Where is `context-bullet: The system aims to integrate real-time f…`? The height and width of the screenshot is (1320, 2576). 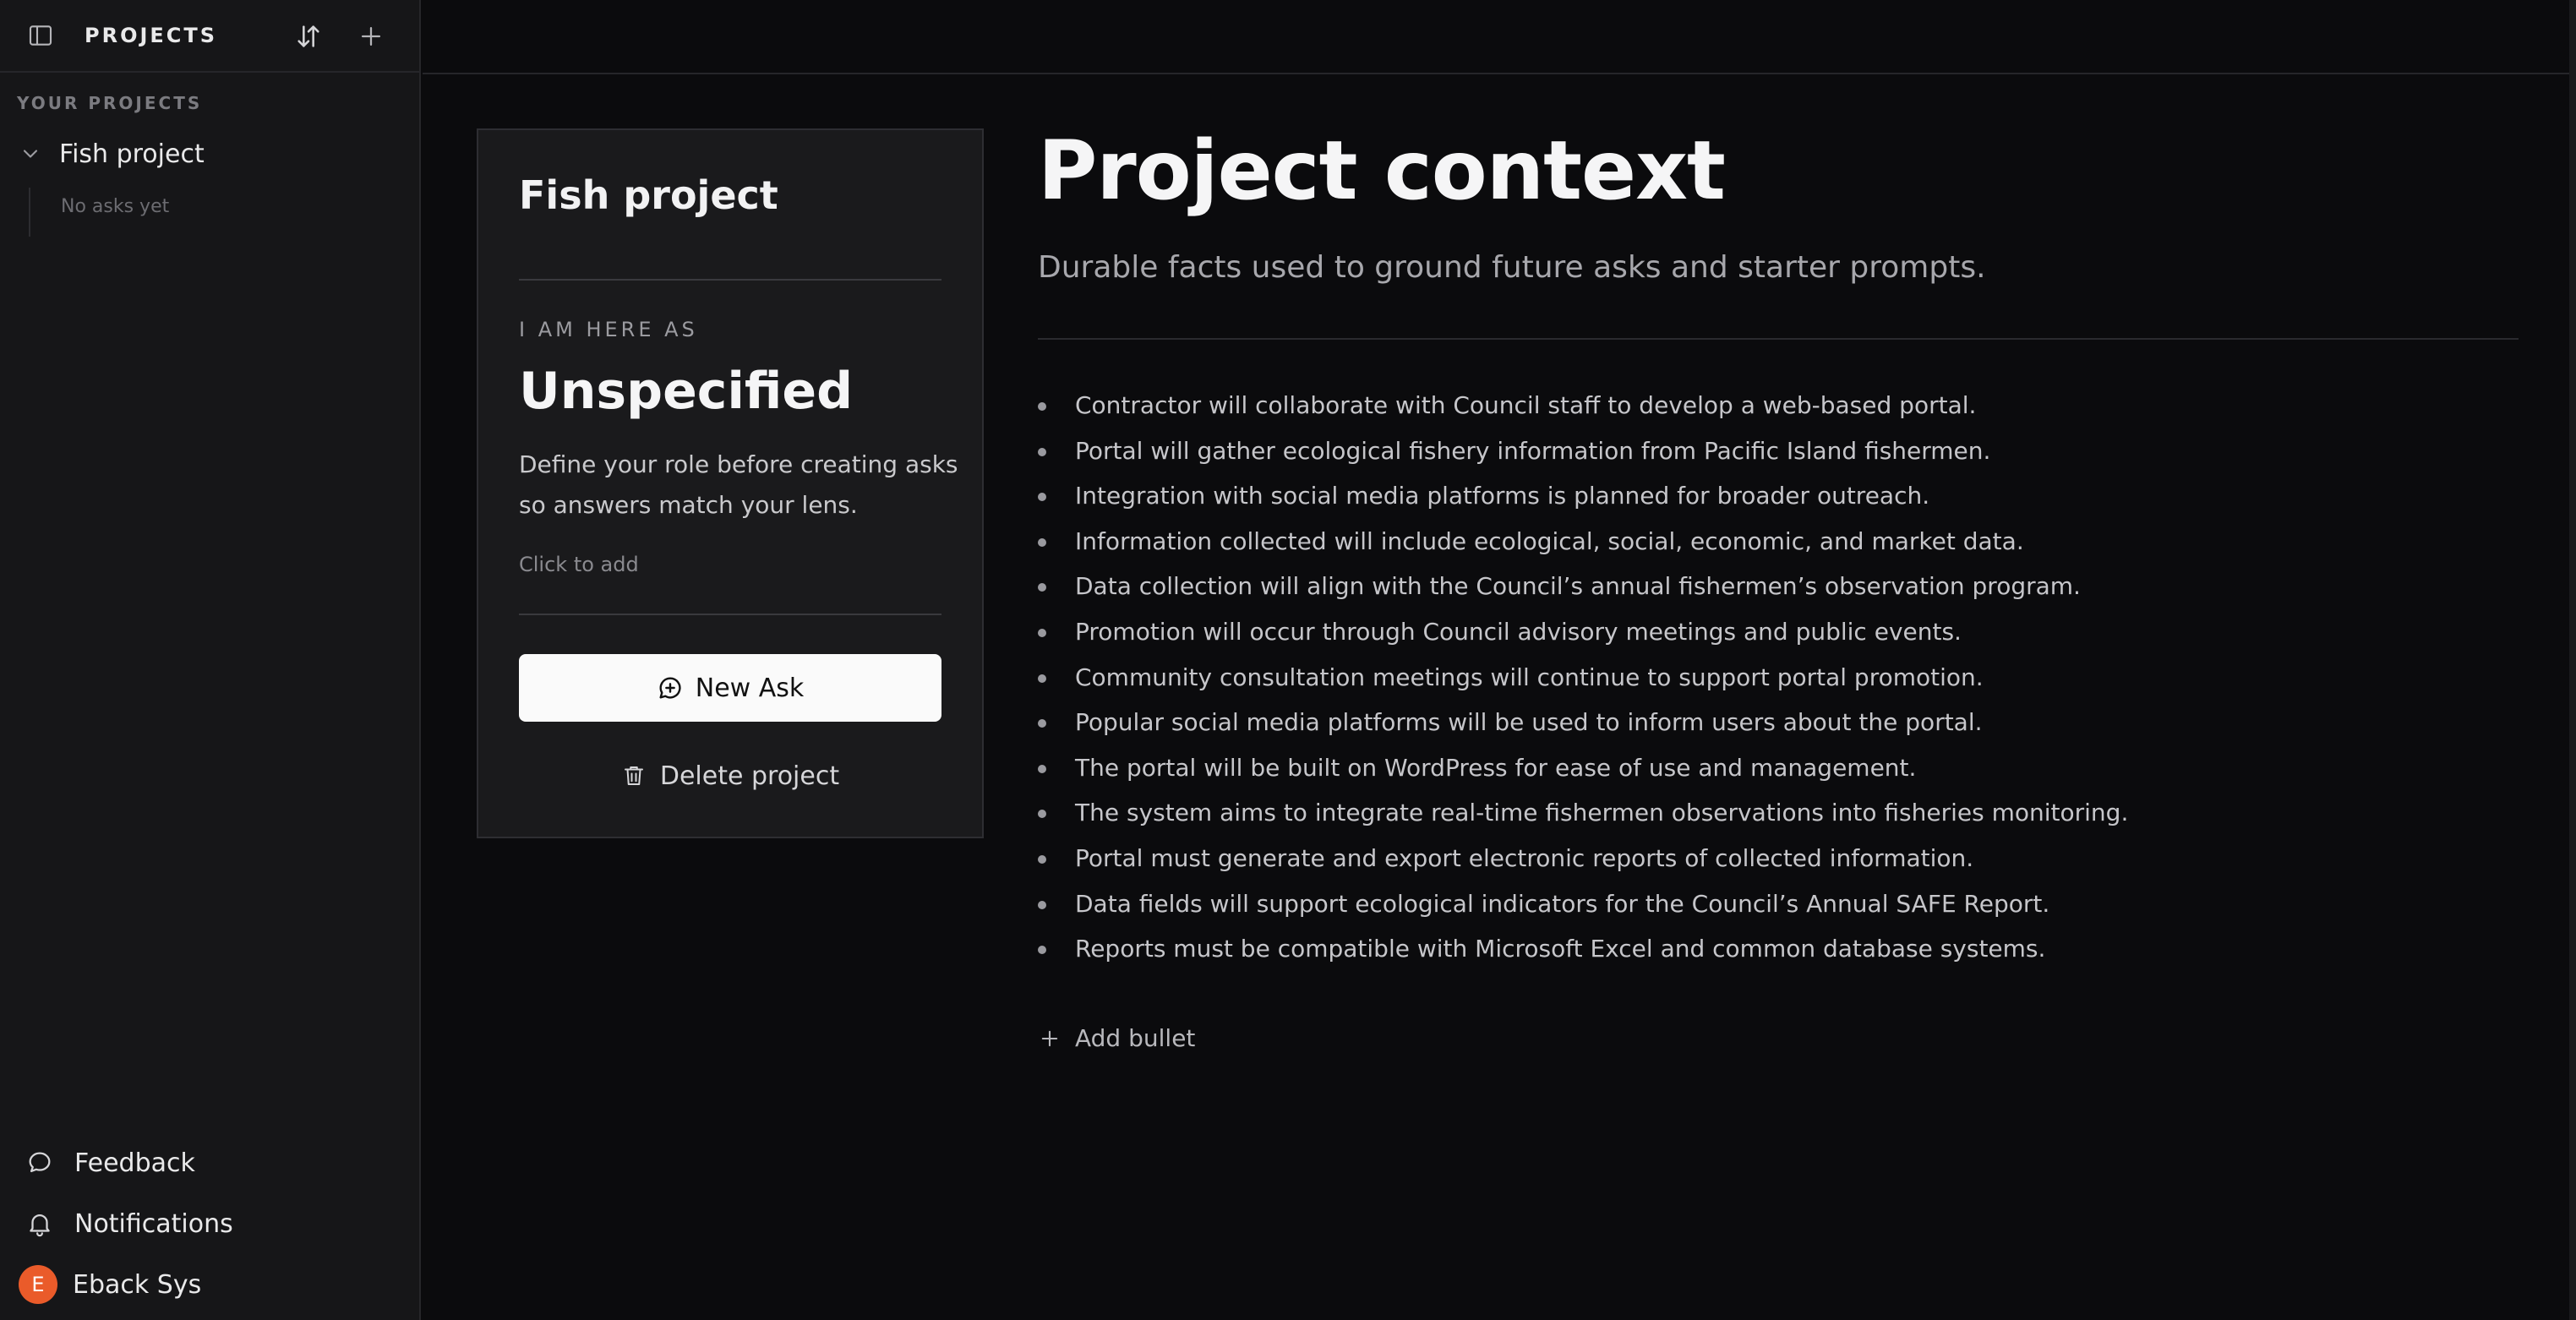 context-bullet: The system aims to integrate real-time f… is located at coordinates (1583, 815).